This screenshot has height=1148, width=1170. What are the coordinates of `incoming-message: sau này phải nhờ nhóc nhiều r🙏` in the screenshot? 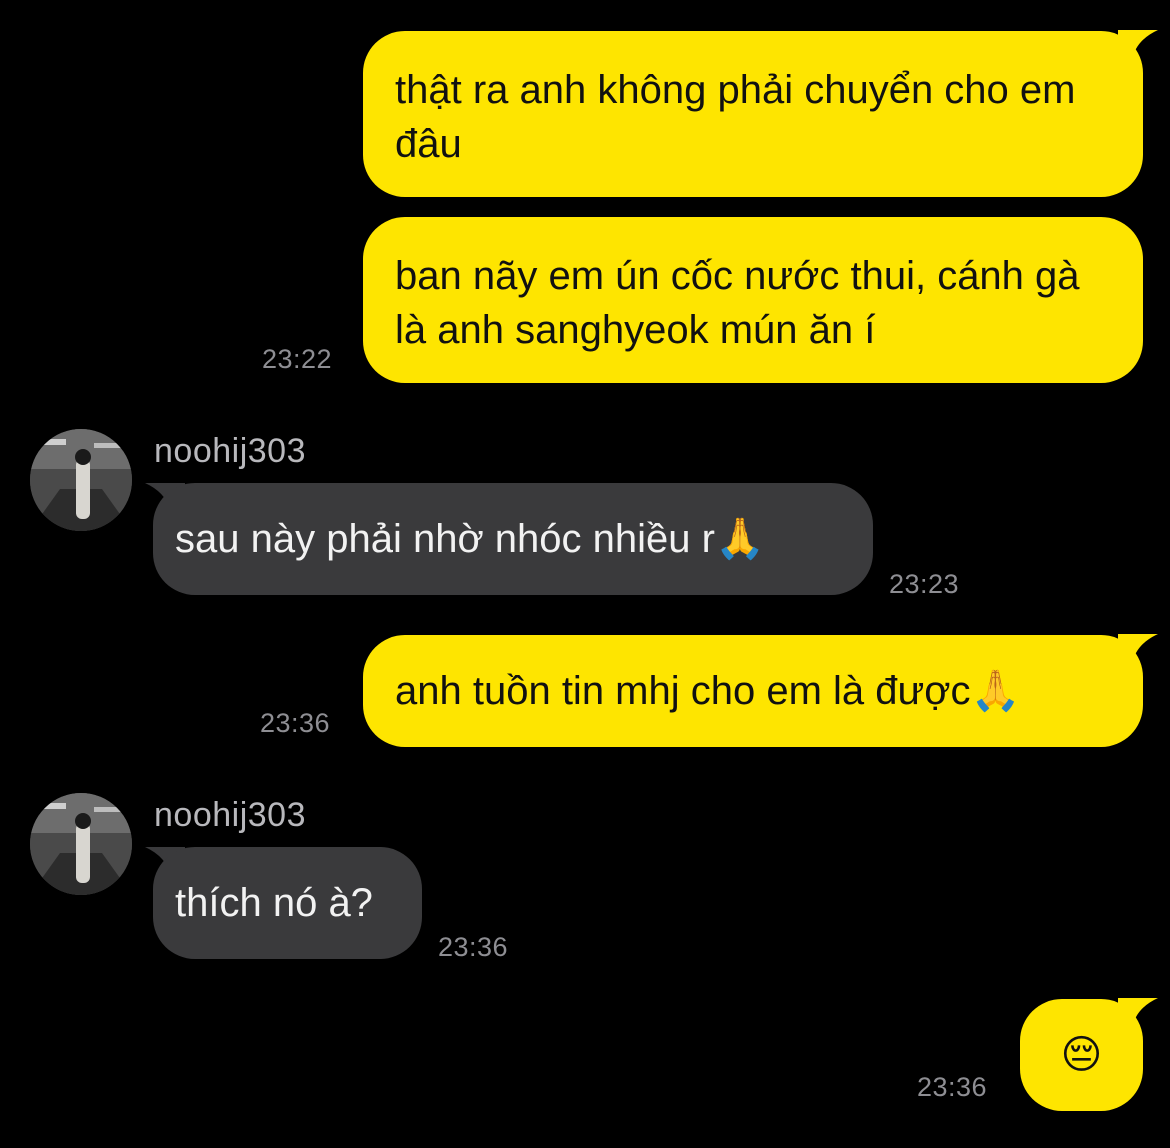 It's located at (513, 539).